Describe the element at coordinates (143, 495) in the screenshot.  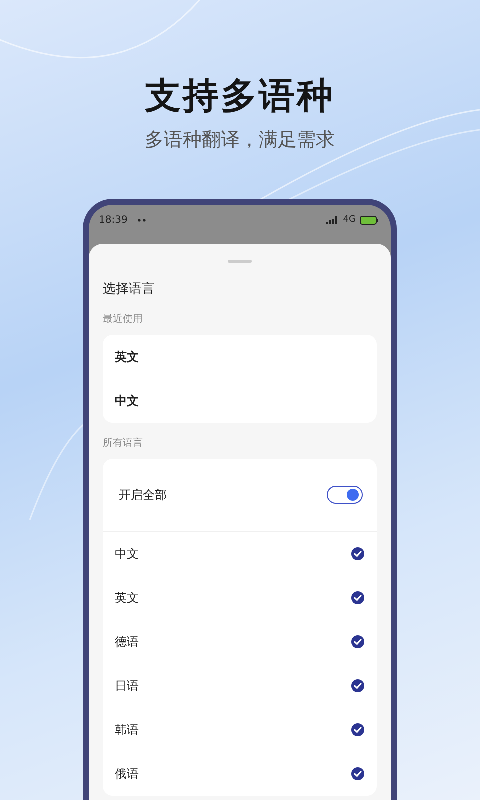
I see `enable-all-label: 开启全部` at that location.